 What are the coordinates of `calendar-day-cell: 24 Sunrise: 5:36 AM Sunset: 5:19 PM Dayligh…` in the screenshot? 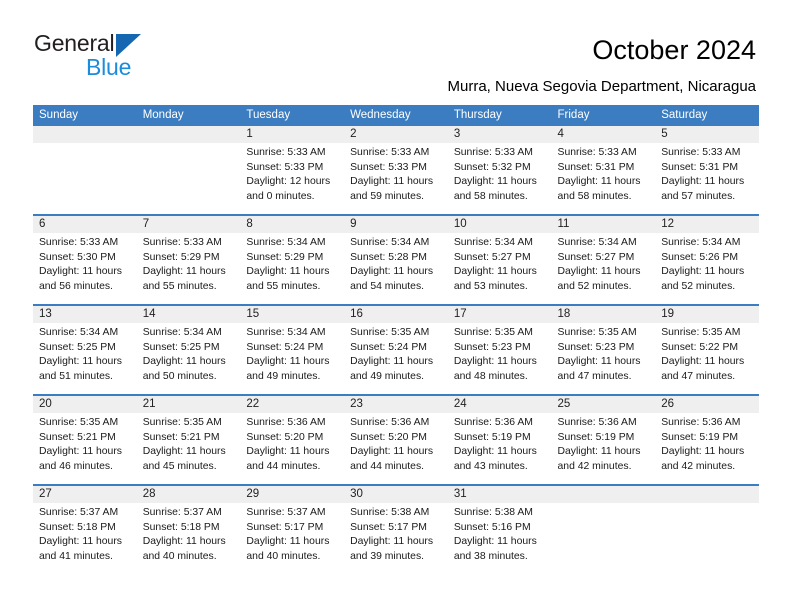 It's located at (499, 439).